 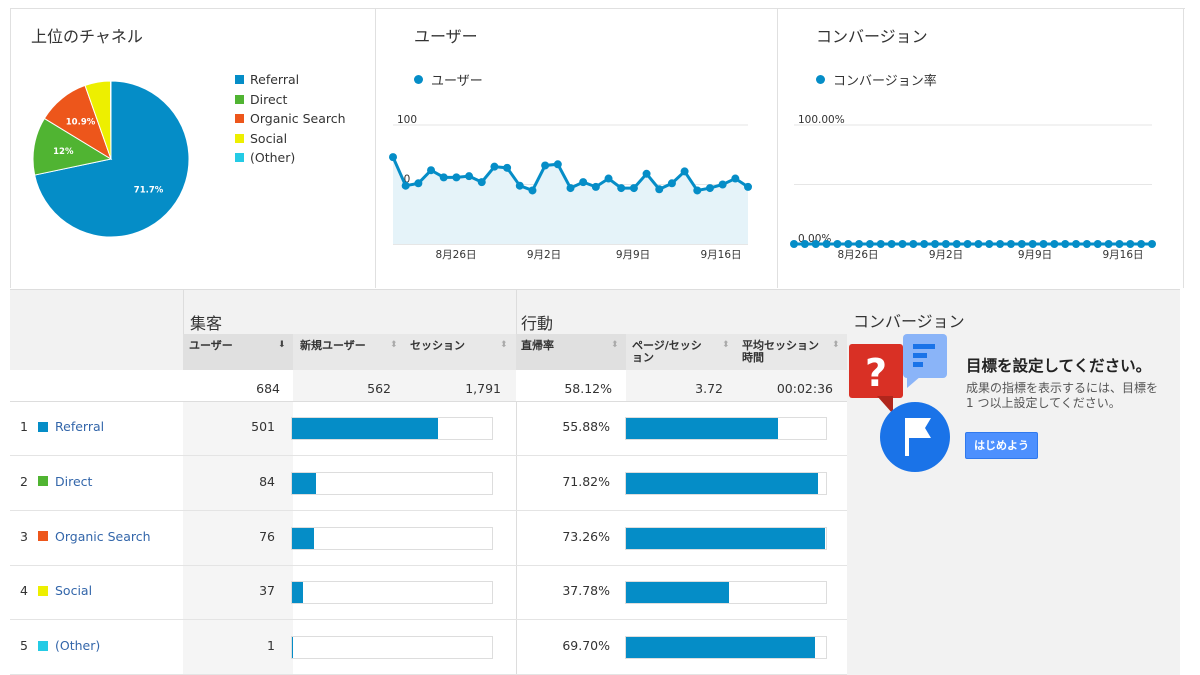 What do you see at coordinates (428, 538) in the screenshot?
I see `table-row: 3 Organic Search 76 73.26%` at bounding box center [428, 538].